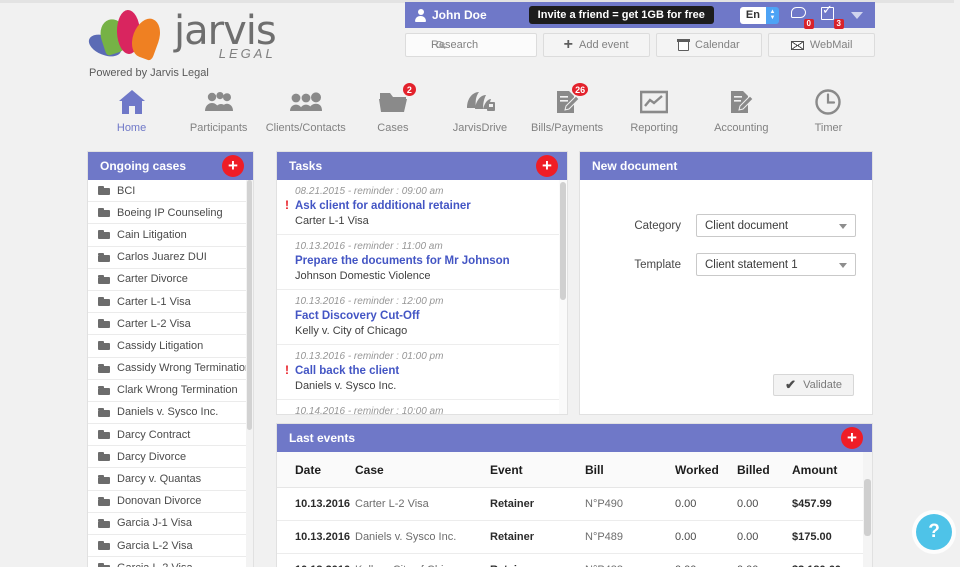  I want to click on messages-button: 0, so click(802, 17).